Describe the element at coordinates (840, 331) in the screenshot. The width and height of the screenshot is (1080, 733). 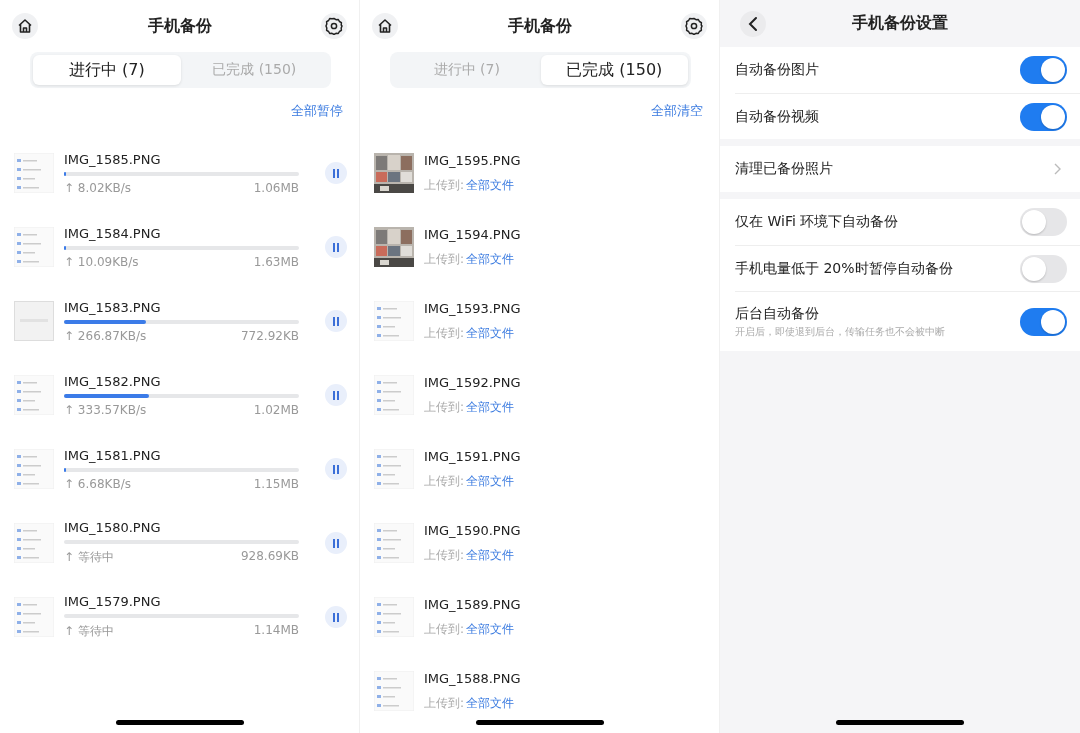
I see `setting-description: 开启后，即使退到后台，传输任务也不会被中断` at that location.